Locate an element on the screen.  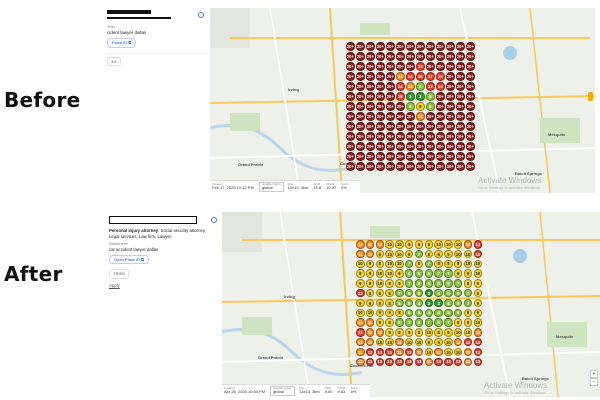
page-chip: 4/4 is located at coordinates (114, 61).